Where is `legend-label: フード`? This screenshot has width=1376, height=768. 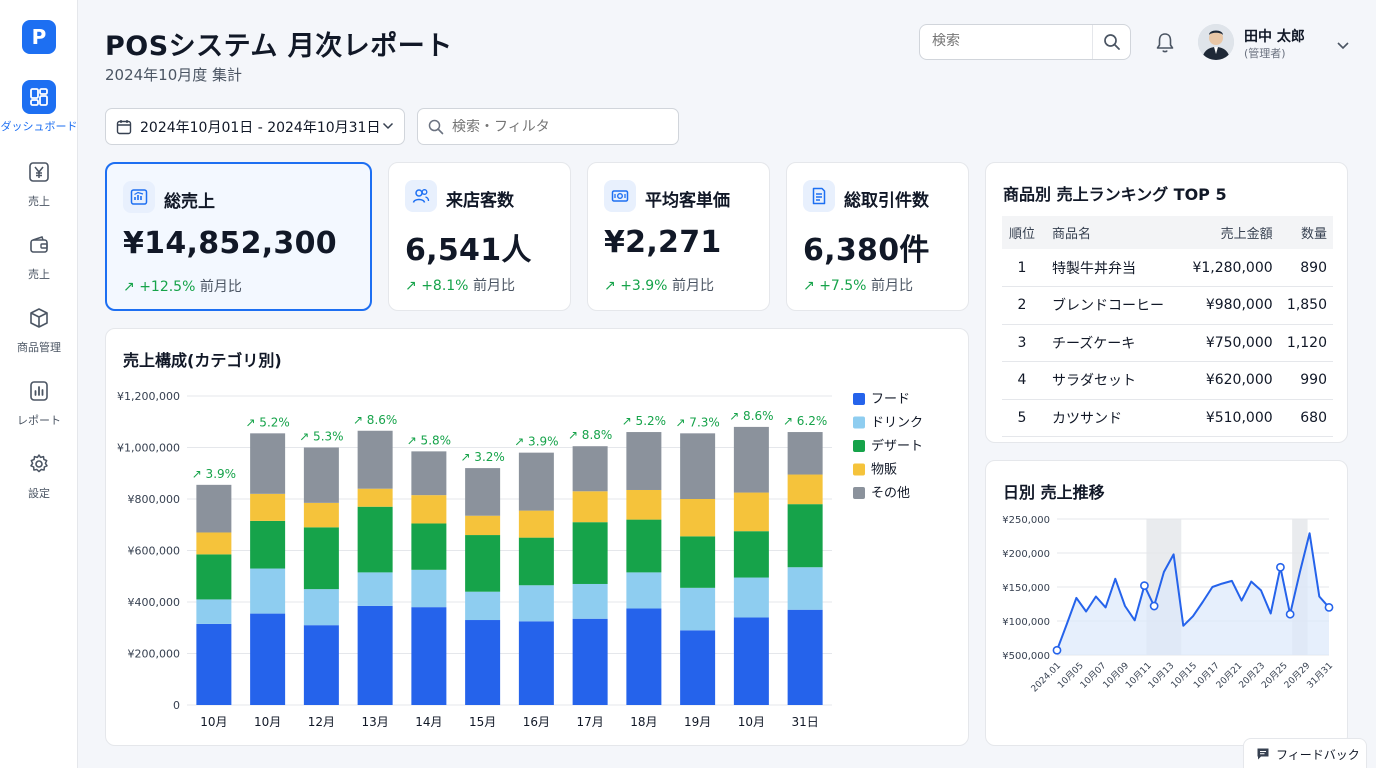
legend-label: フード is located at coordinates (890, 399).